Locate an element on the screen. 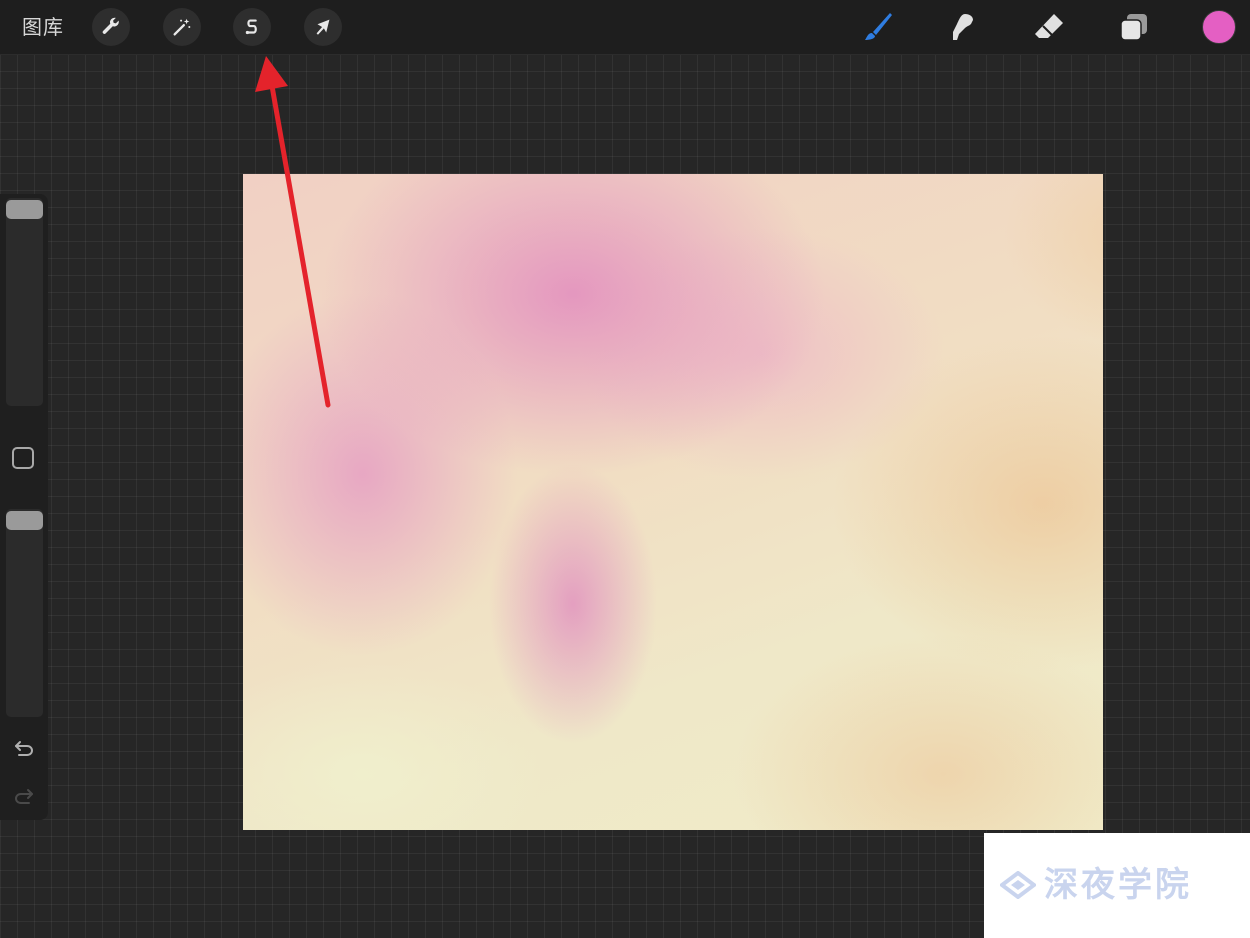  annotation-arrow is located at coordinates (293, 232).